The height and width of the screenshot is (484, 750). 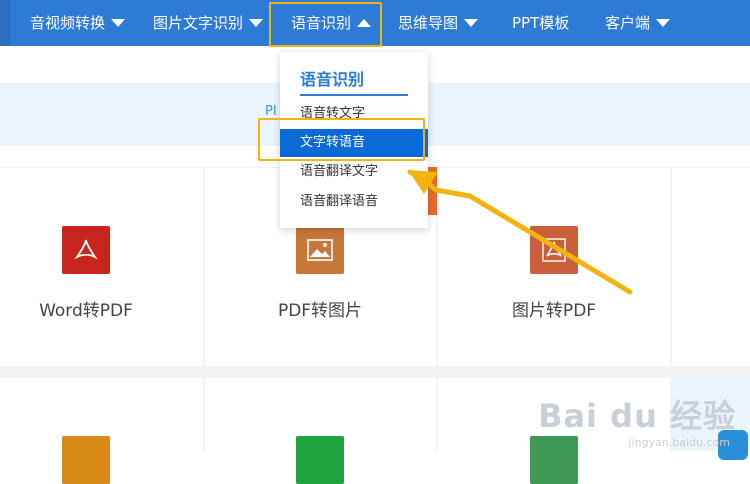 I want to click on watermark-logo: Bai du 经验, so click(x=637, y=416).